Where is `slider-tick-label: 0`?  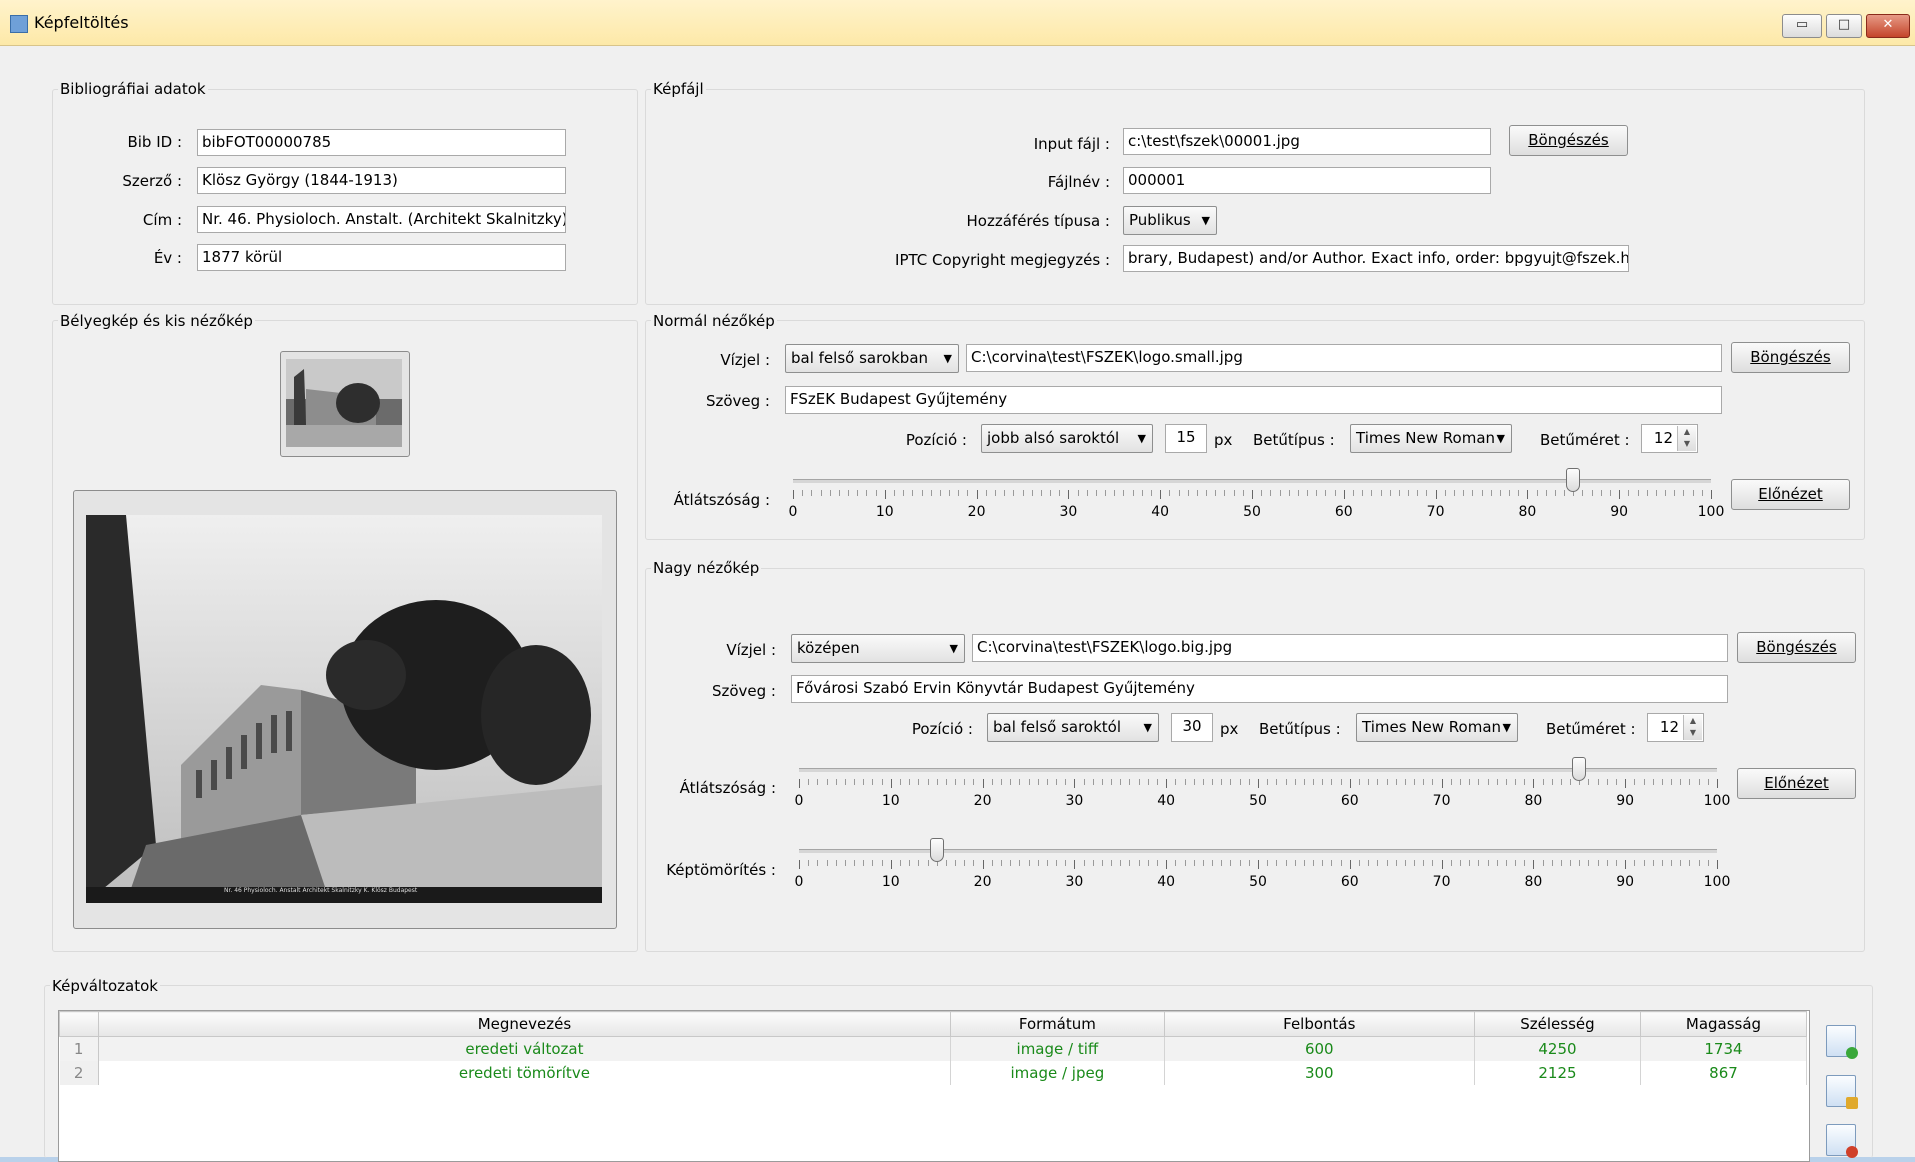 slider-tick-label: 0 is located at coordinates (799, 882).